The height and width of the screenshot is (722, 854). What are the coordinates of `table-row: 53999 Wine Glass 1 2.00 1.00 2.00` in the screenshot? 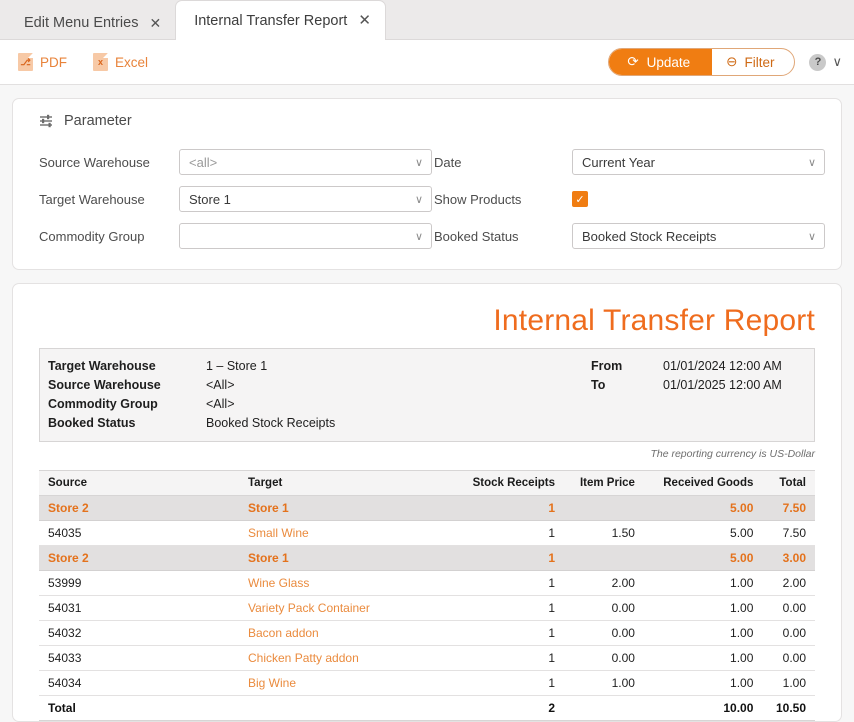 It's located at (427, 583).